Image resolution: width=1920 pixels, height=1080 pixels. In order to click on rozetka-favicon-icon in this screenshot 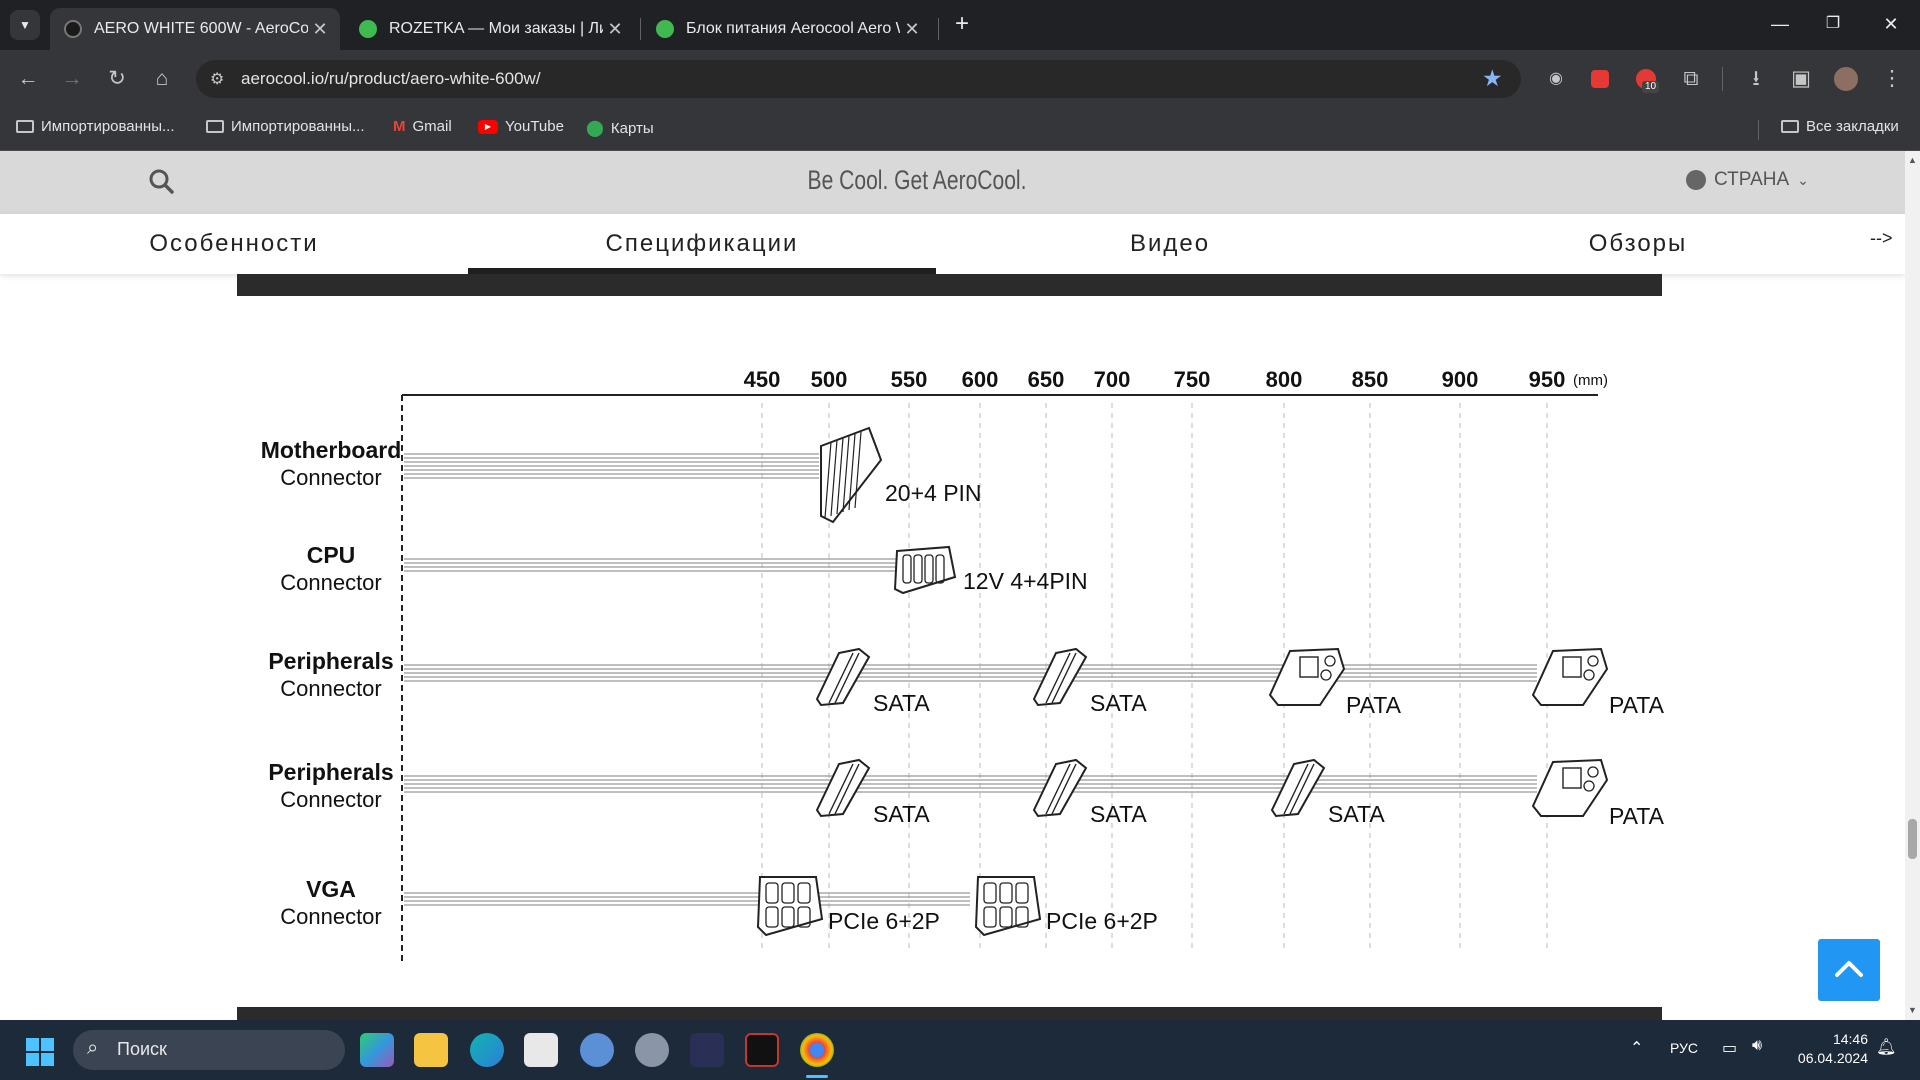, I will do `click(368, 29)`.